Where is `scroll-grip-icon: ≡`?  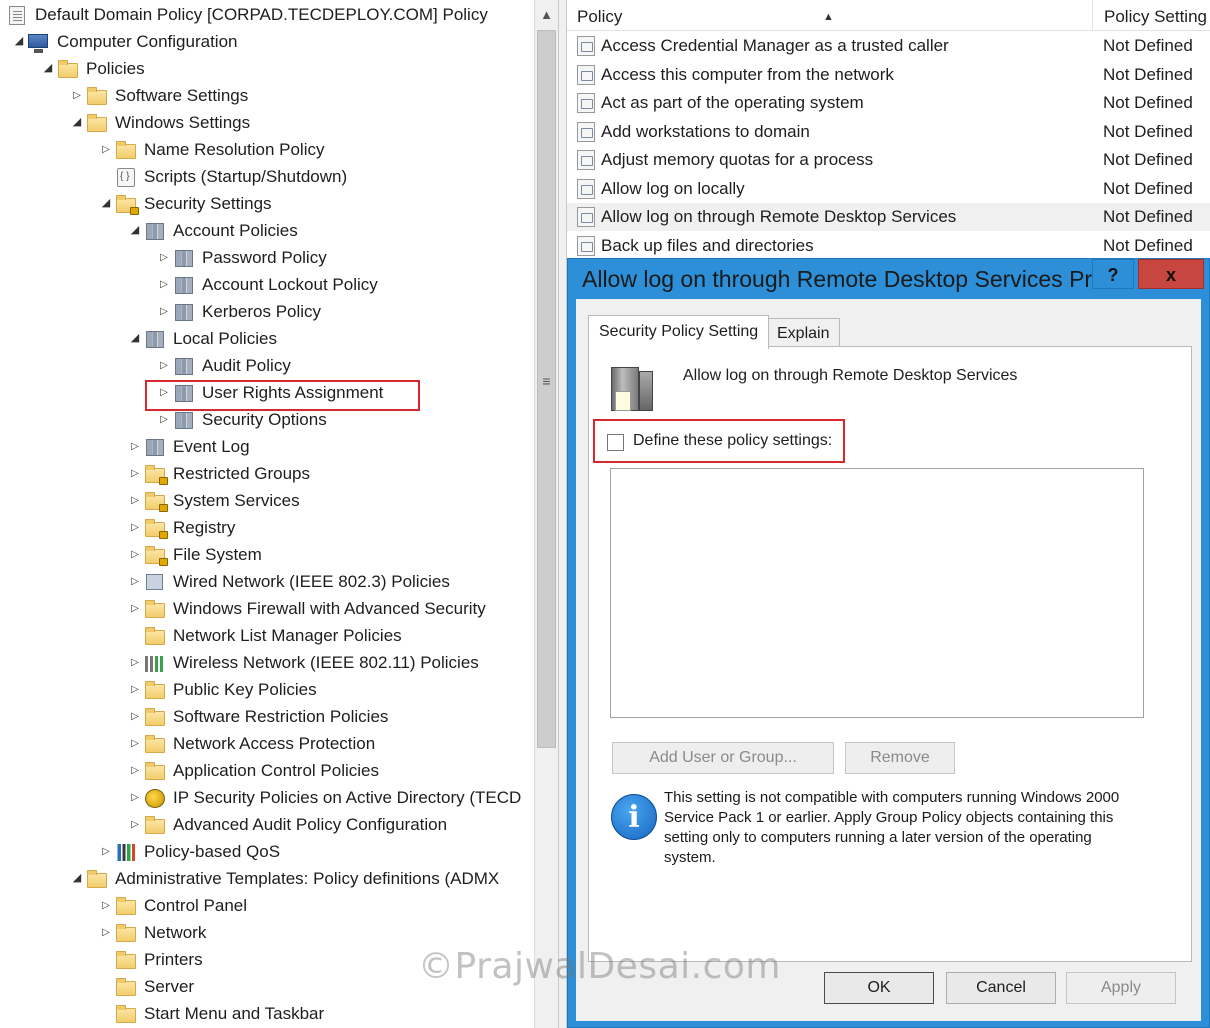
scroll-grip-icon: ≡ is located at coordinates (546, 381).